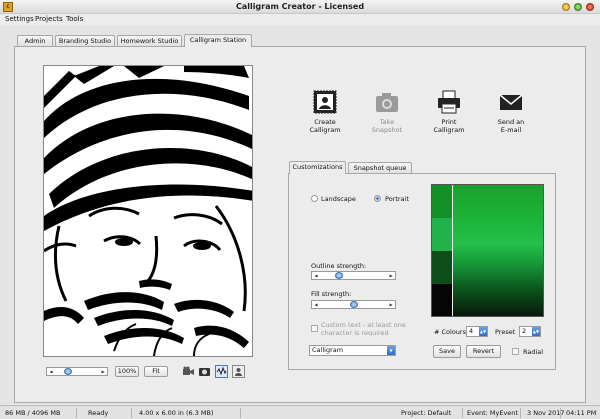 The height and width of the screenshot is (419, 600). What do you see at coordinates (477, 331) in the screenshot?
I see `colours-stepper: 4 ▲▼` at bounding box center [477, 331].